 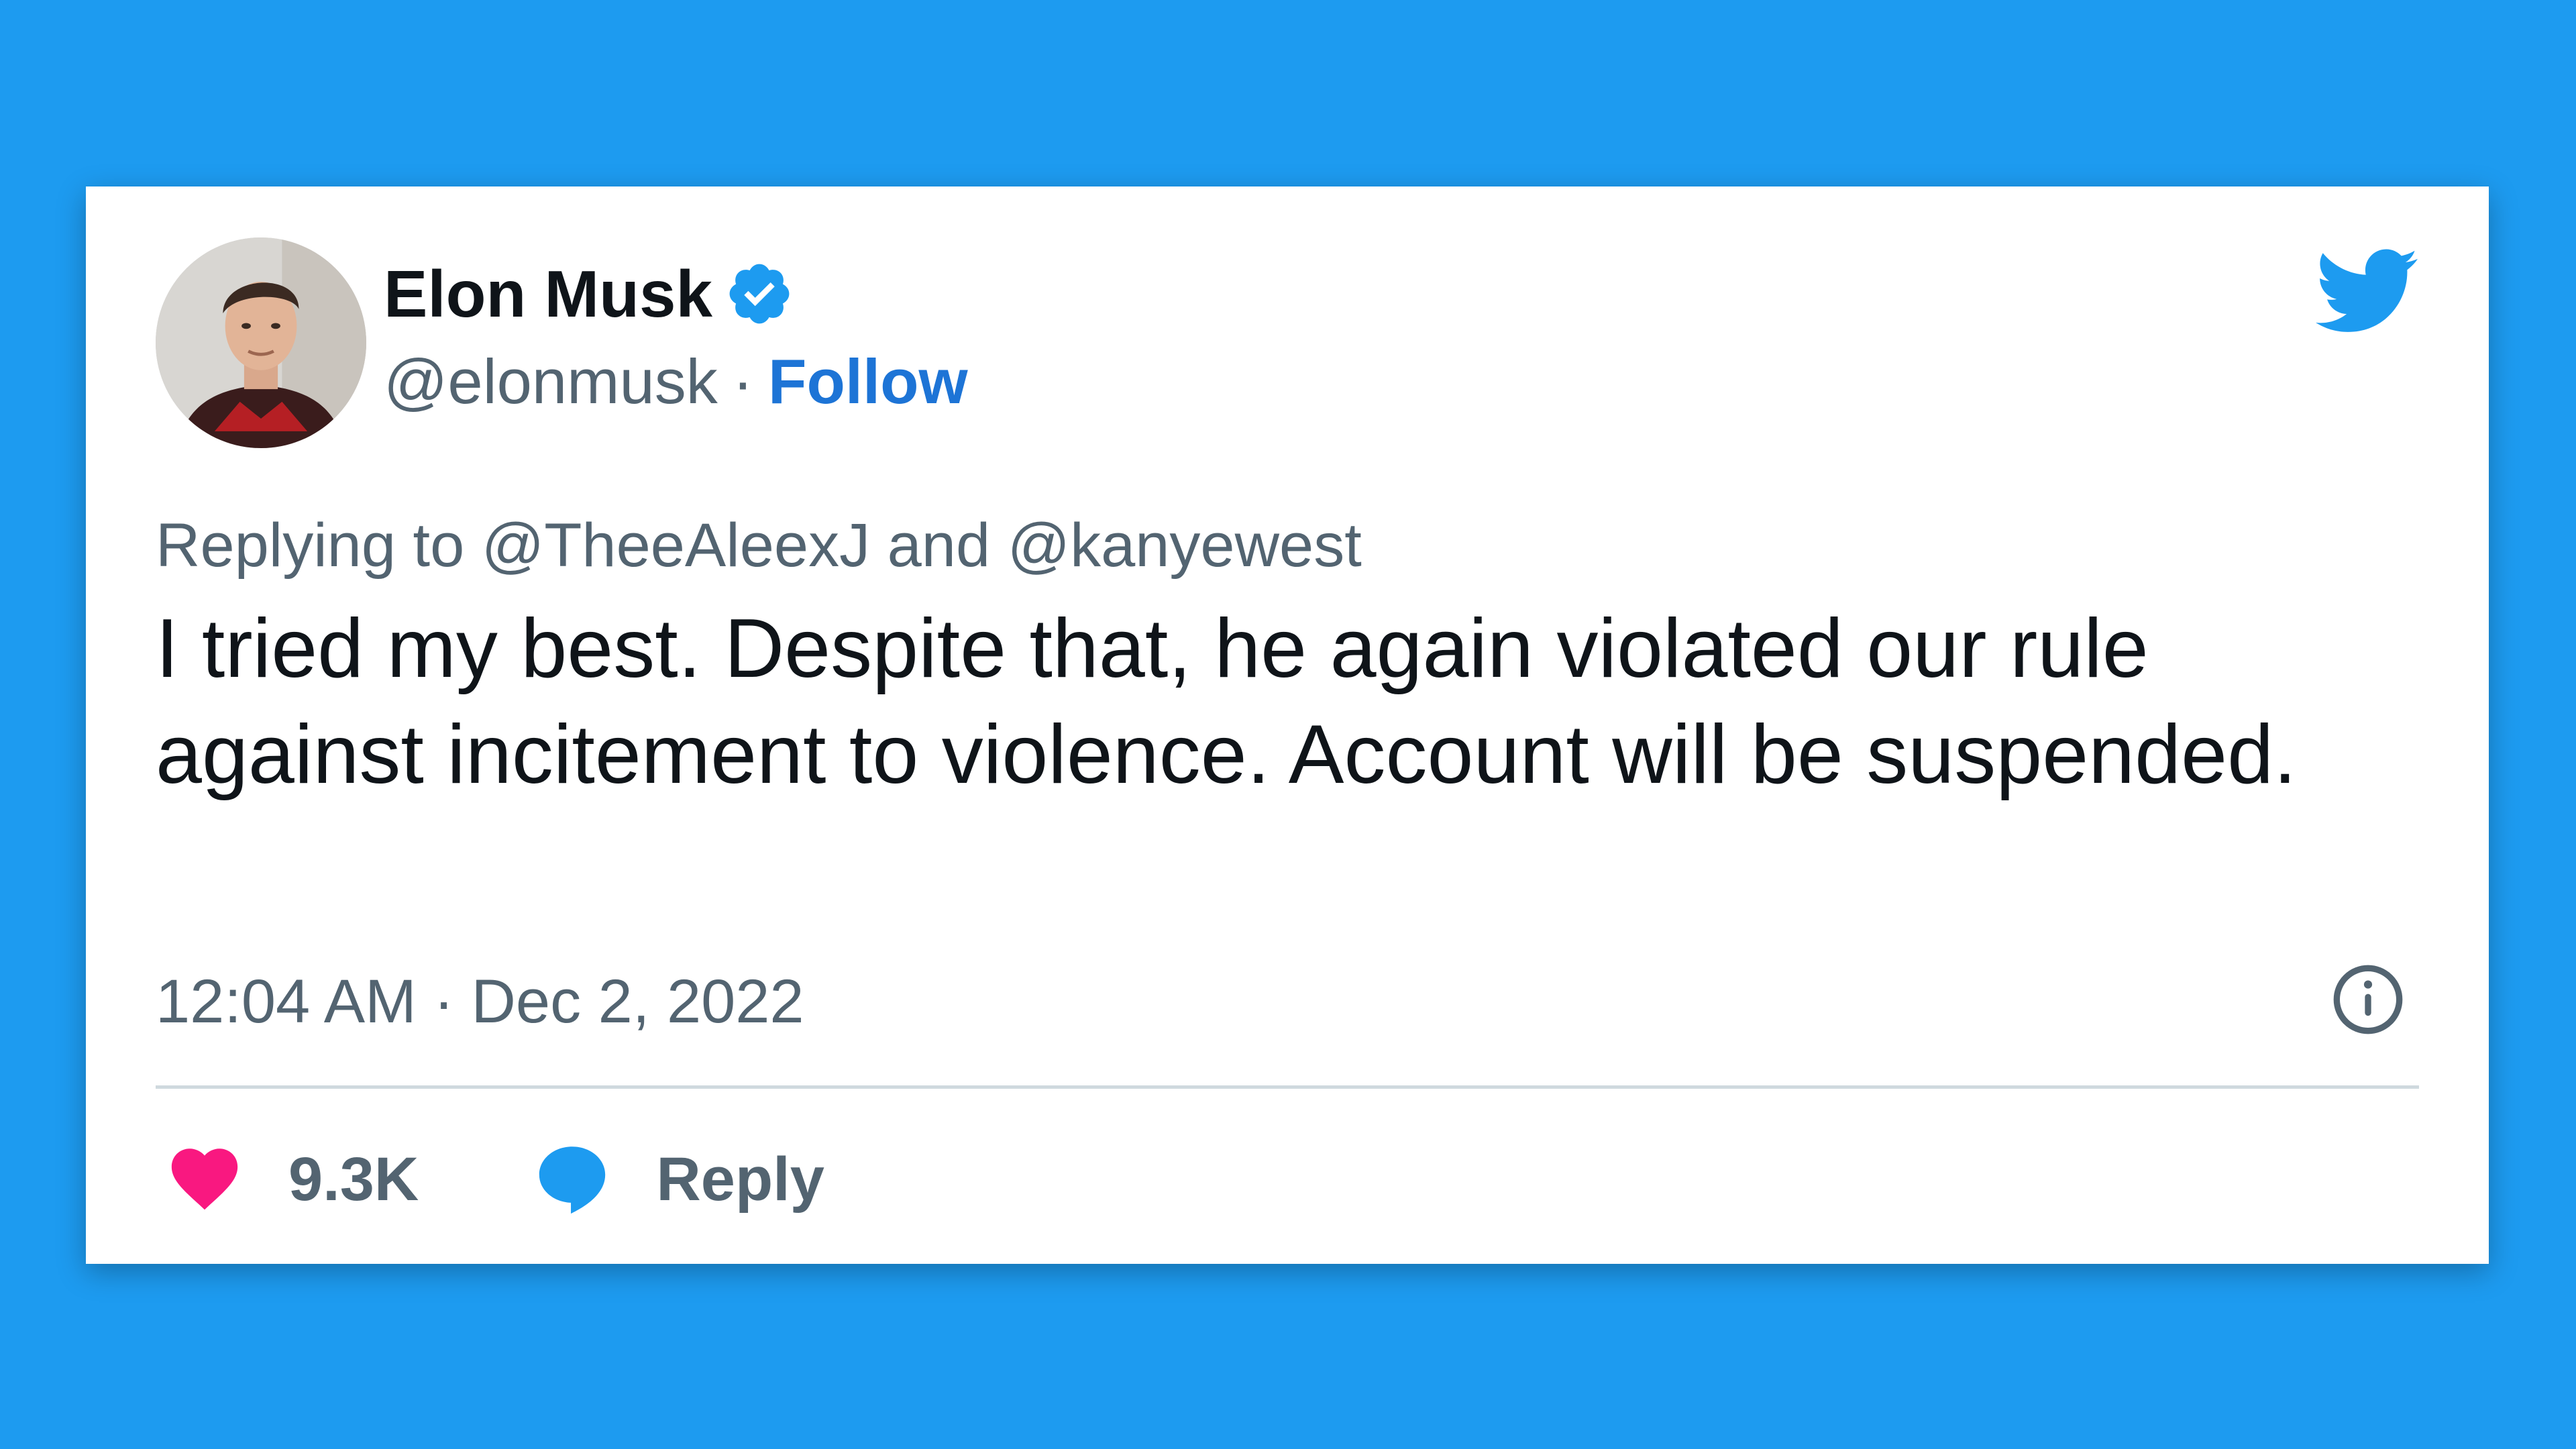 I want to click on divider, so click(x=1287, y=1087).